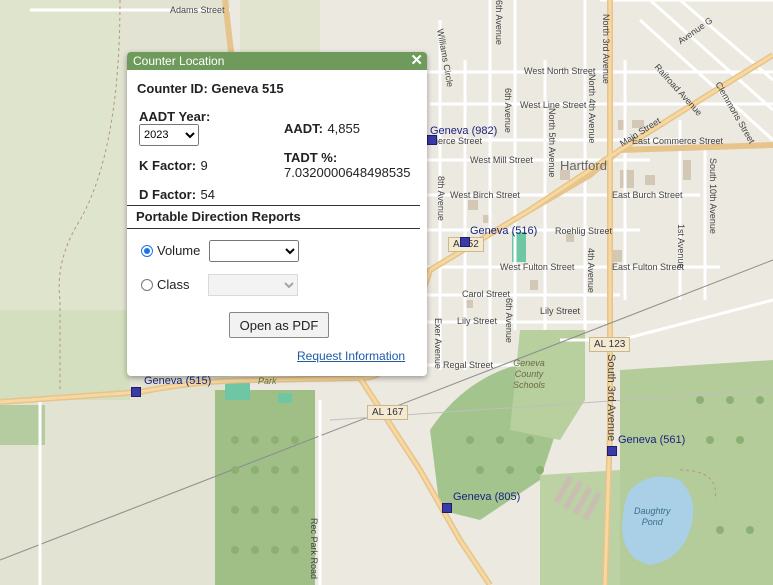 The width and height of the screenshot is (773, 585). Describe the element at coordinates (509, 320) in the screenshot. I see `street-label-6th-south: 6th Avenue` at that location.